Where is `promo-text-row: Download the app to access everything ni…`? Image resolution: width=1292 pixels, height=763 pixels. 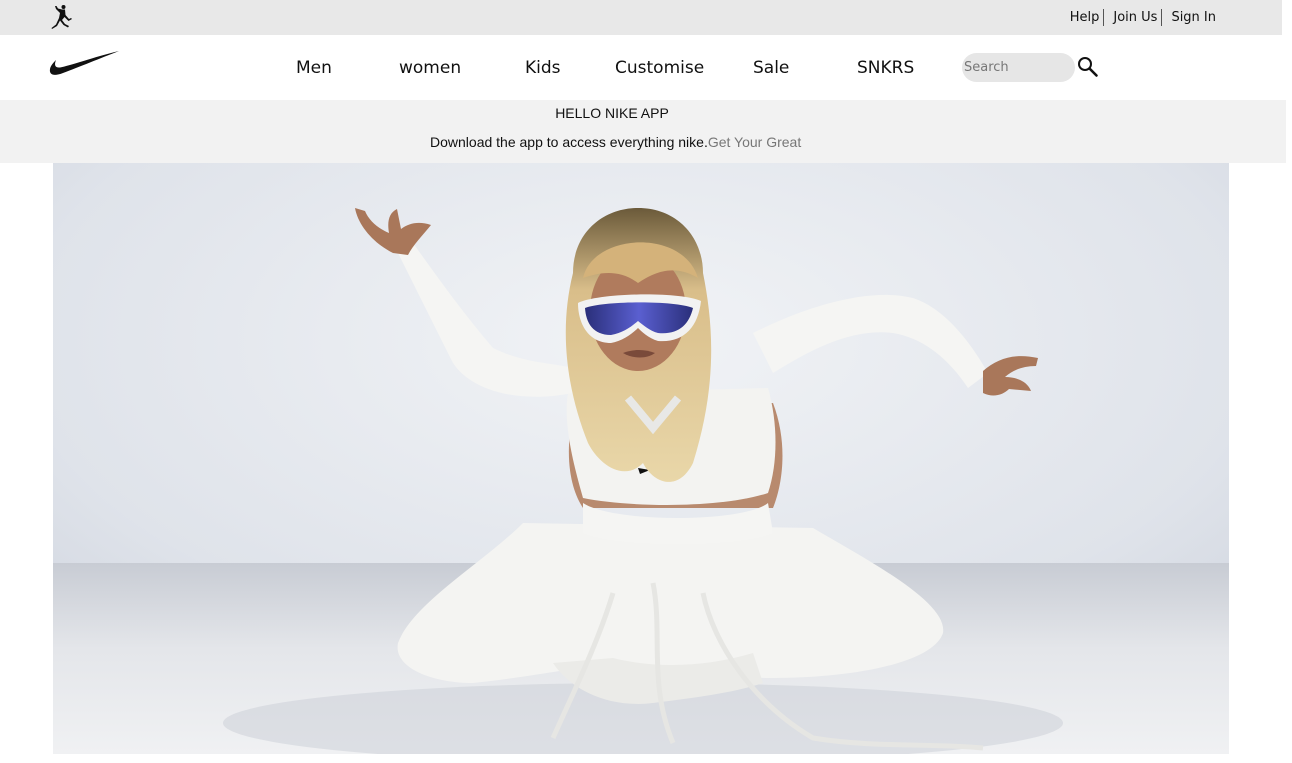
promo-text-row: Download the app to access everything ni… is located at coordinates (615, 142).